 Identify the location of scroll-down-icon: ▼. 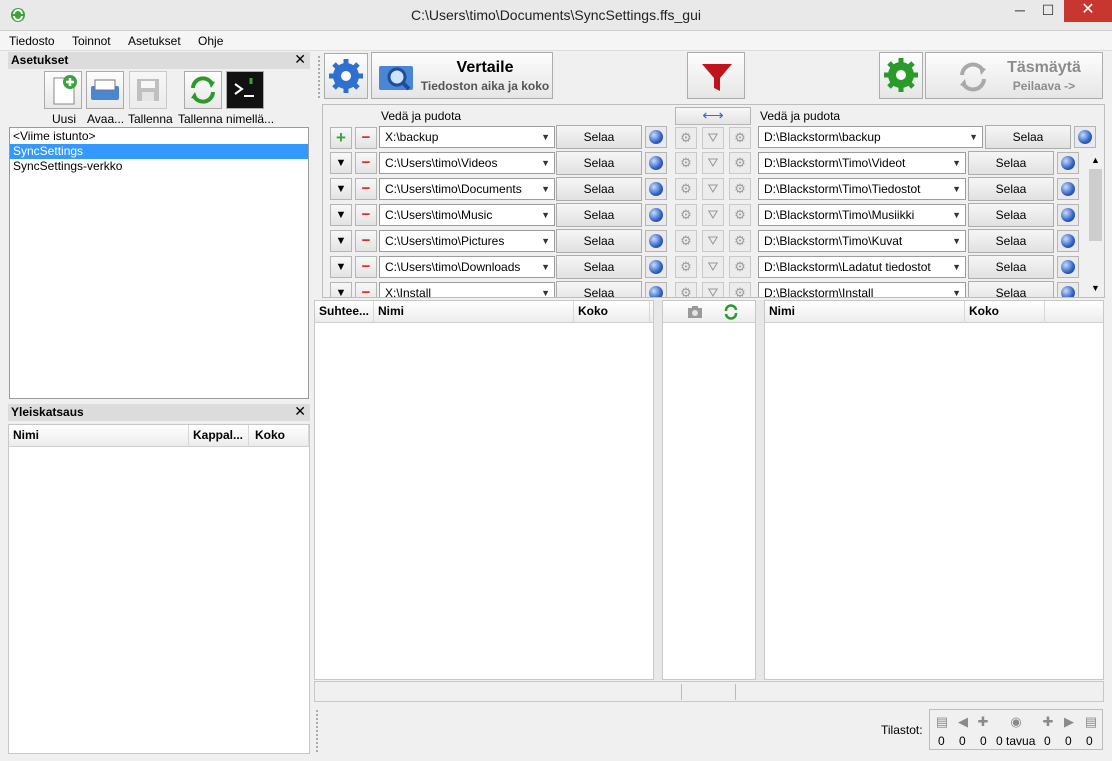
(1095, 288).